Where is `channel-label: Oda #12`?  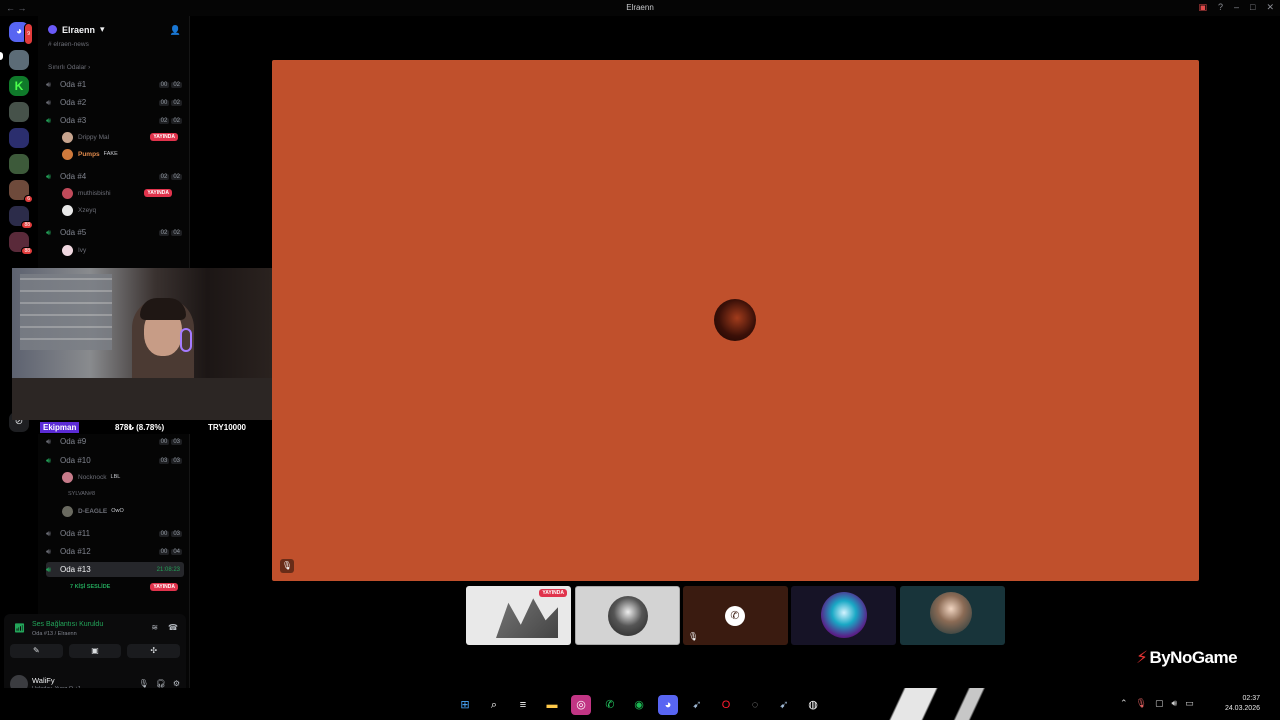
channel-label: Oda #12 is located at coordinates (75, 551).